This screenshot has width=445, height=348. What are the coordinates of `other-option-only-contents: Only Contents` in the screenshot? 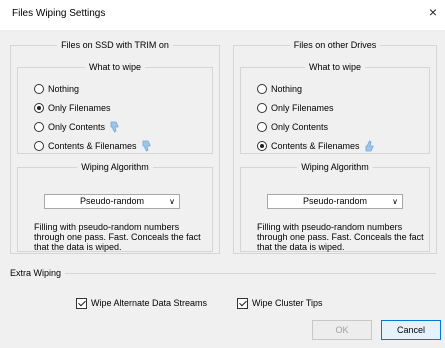 It's located at (292, 127).